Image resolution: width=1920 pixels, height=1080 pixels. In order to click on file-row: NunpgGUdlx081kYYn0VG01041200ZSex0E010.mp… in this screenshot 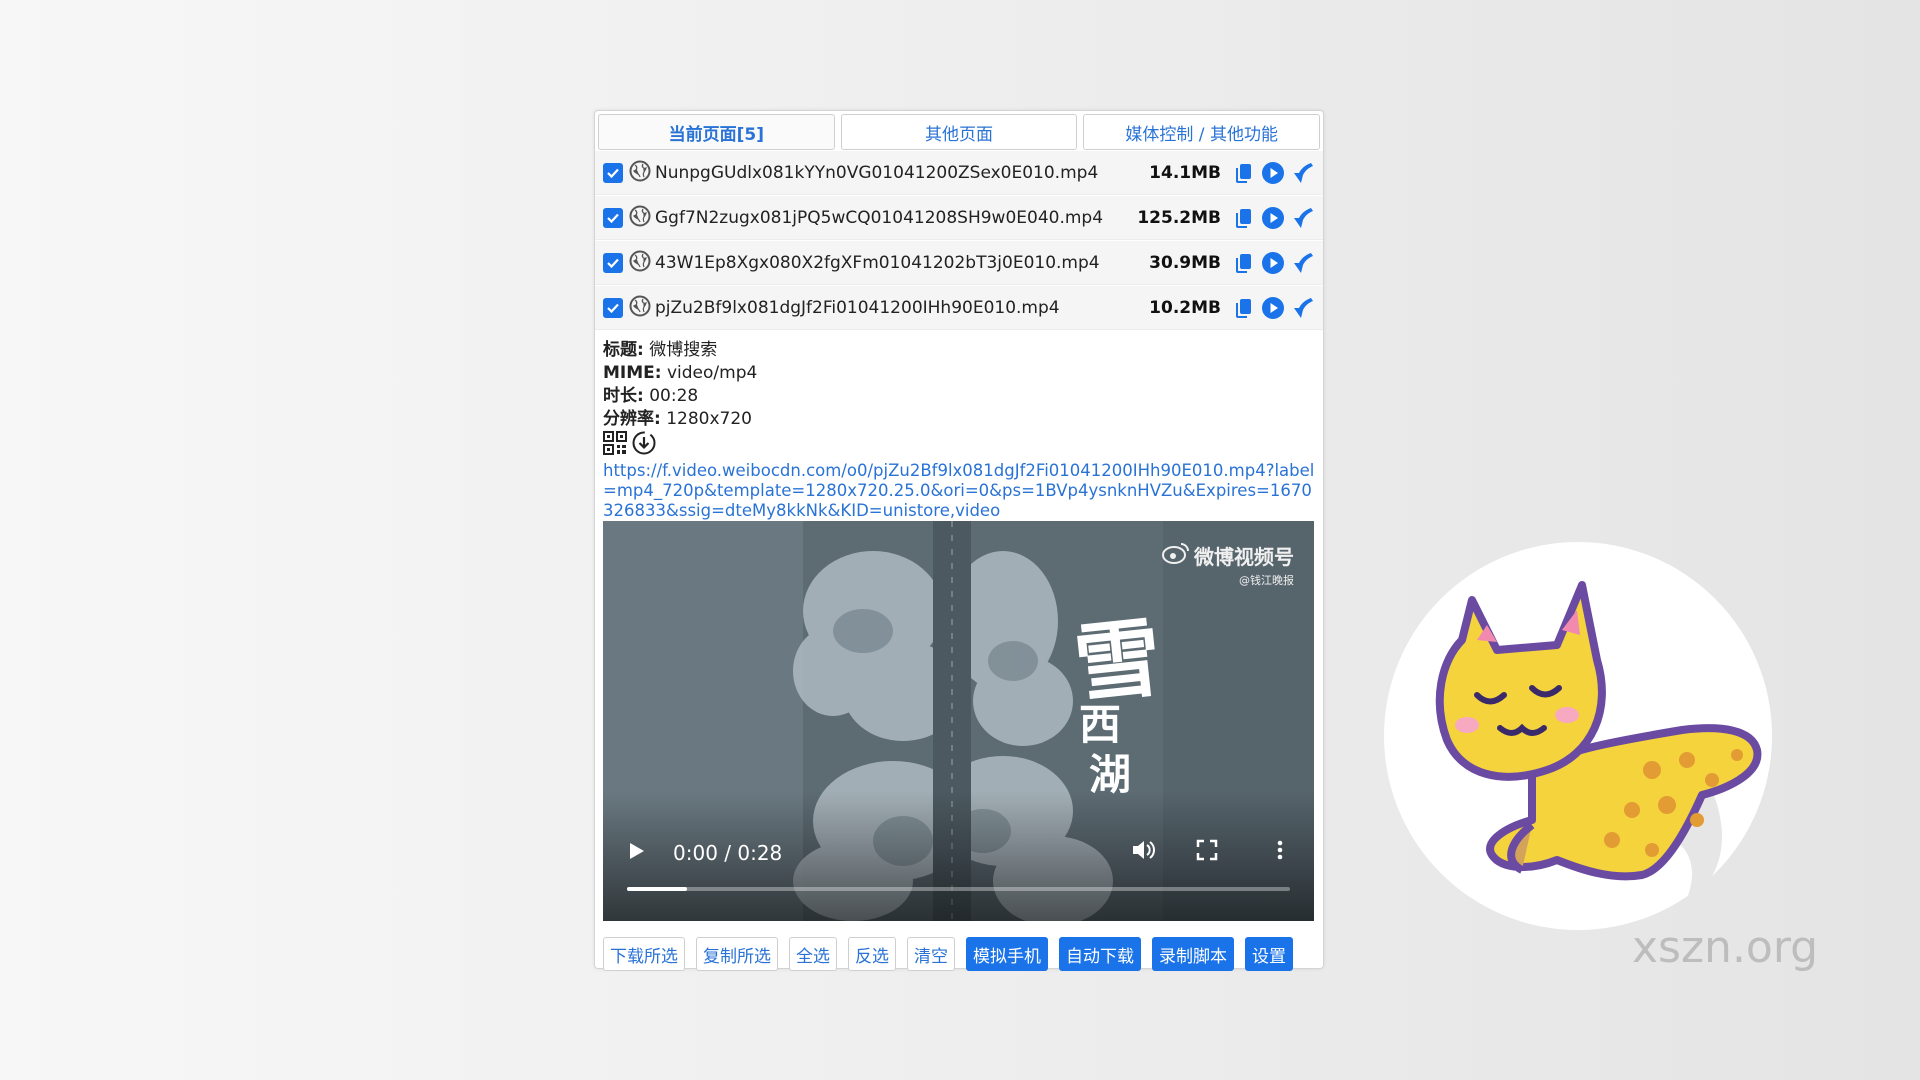, I will do `click(959, 173)`.